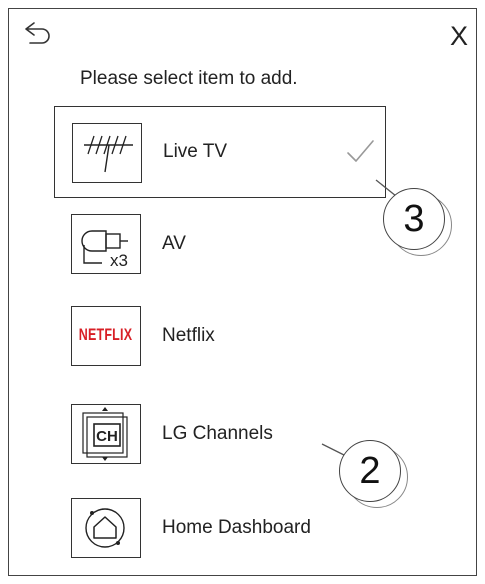 Image resolution: width=485 pixels, height=584 pixels. I want to click on item-home-dashboard: Home Dashboard, so click(220, 528).